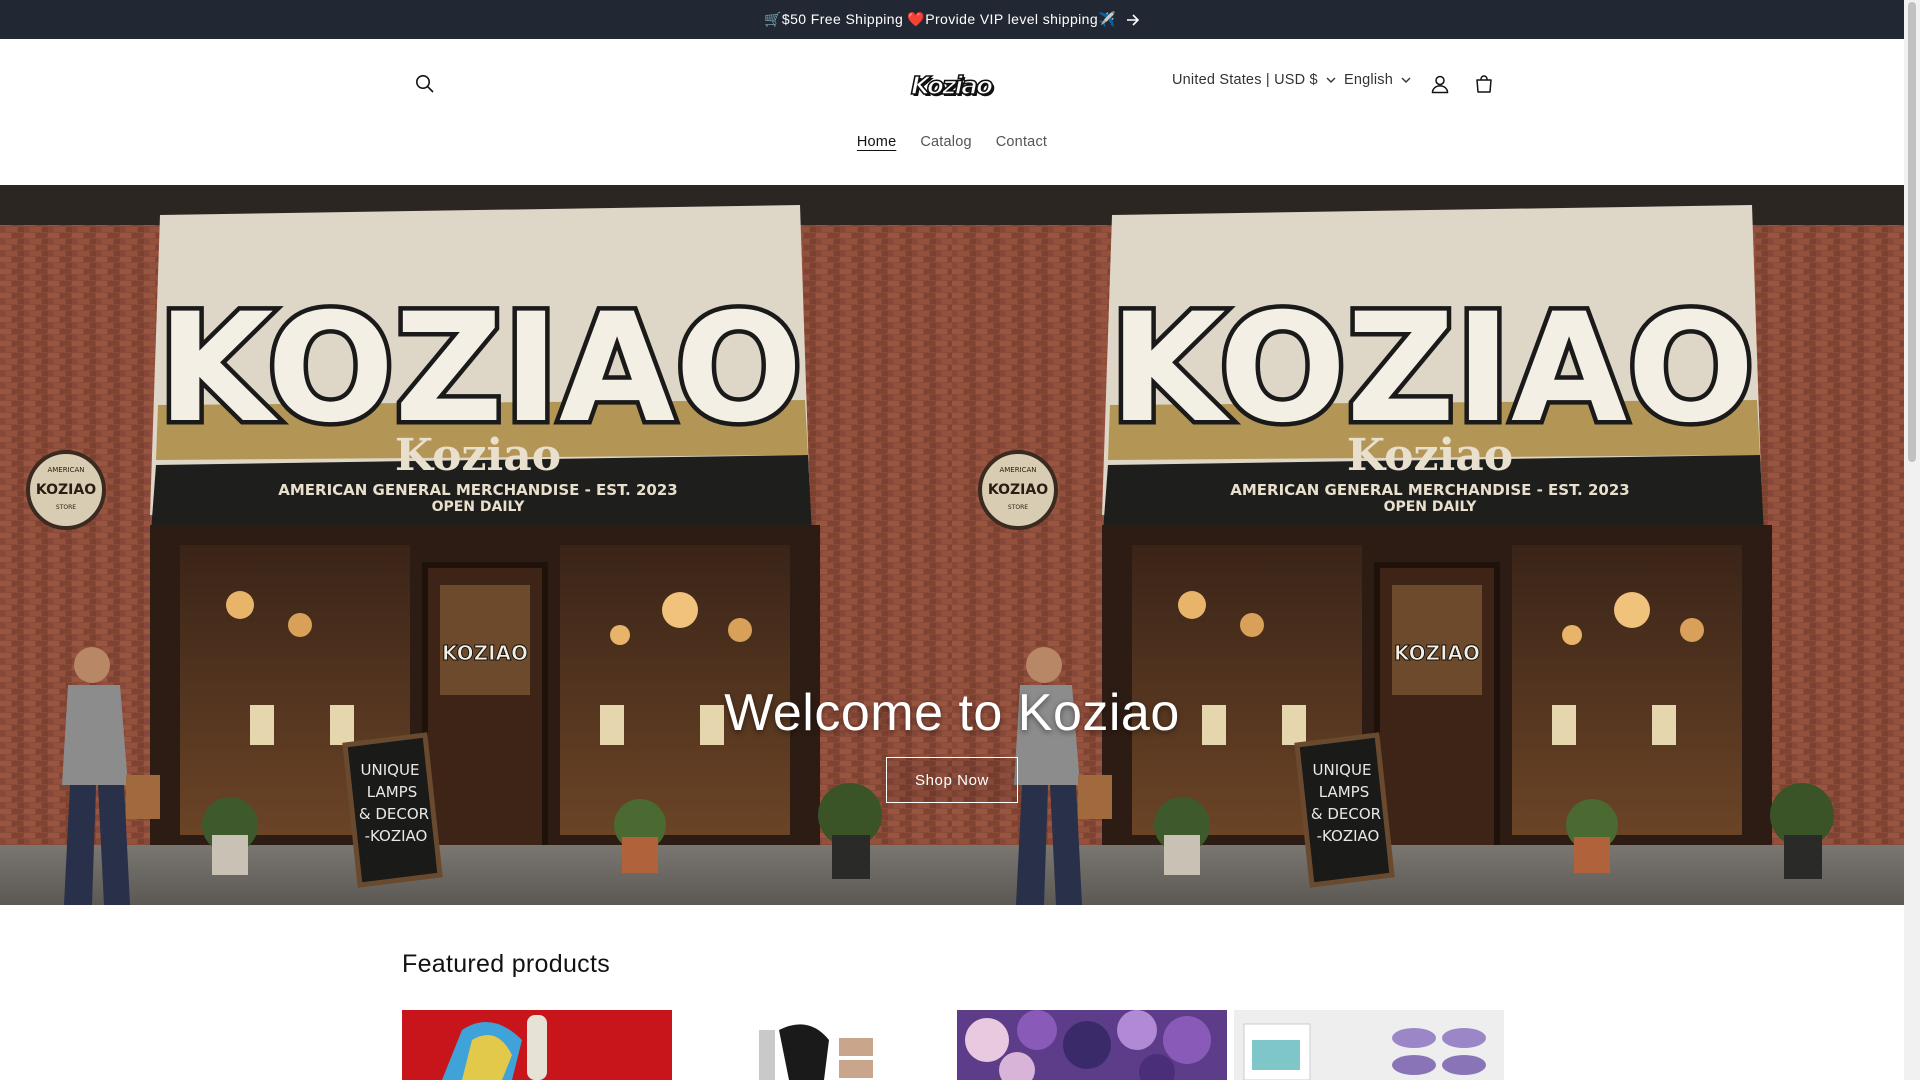 Image resolution: width=1920 pixels, height=1080 pixels. Describe the element at coordinates (876, 142) in the screenshot. I see `nav-item-home: Home` at that location.